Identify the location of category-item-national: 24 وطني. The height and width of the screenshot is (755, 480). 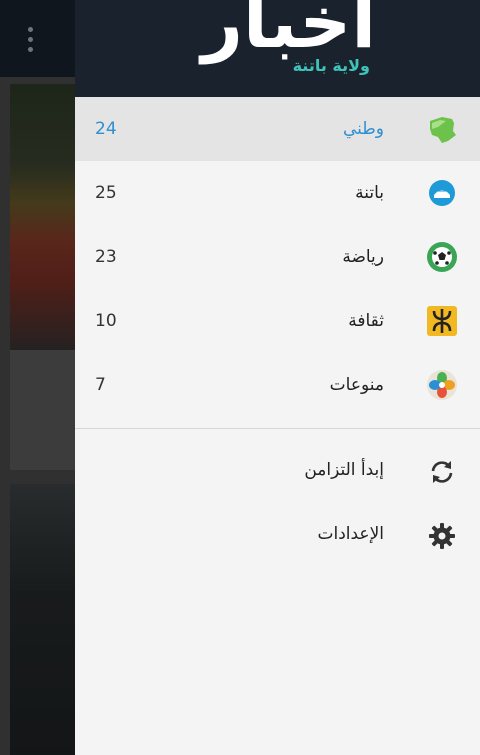
(277, 129).